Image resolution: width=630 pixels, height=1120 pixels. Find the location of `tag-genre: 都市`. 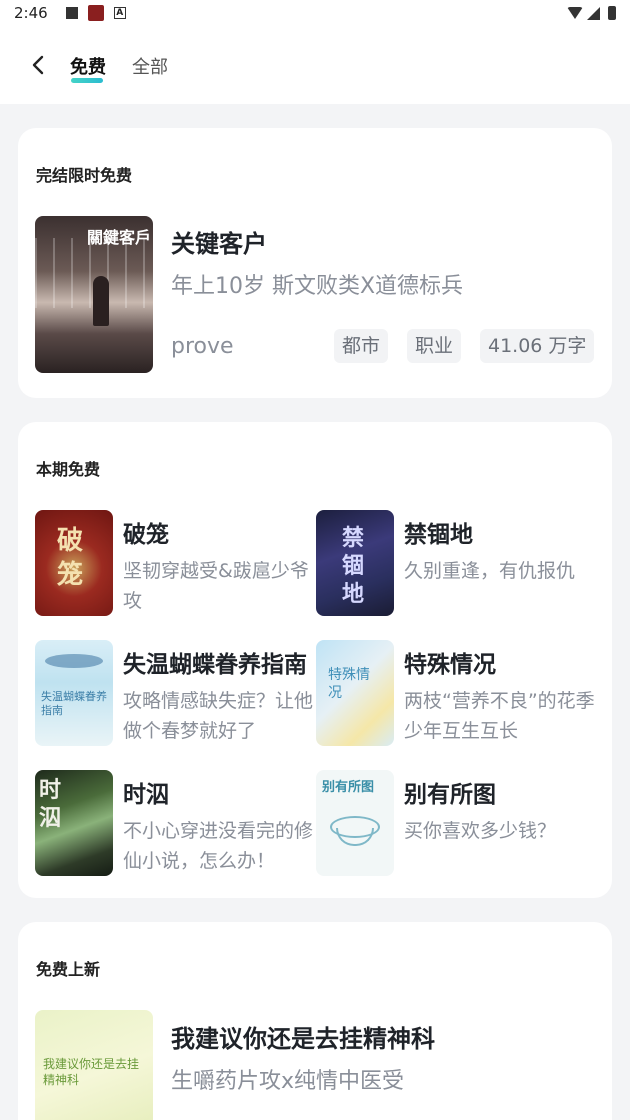

tag-genre: 都市 is located at coordinates (361, 346).